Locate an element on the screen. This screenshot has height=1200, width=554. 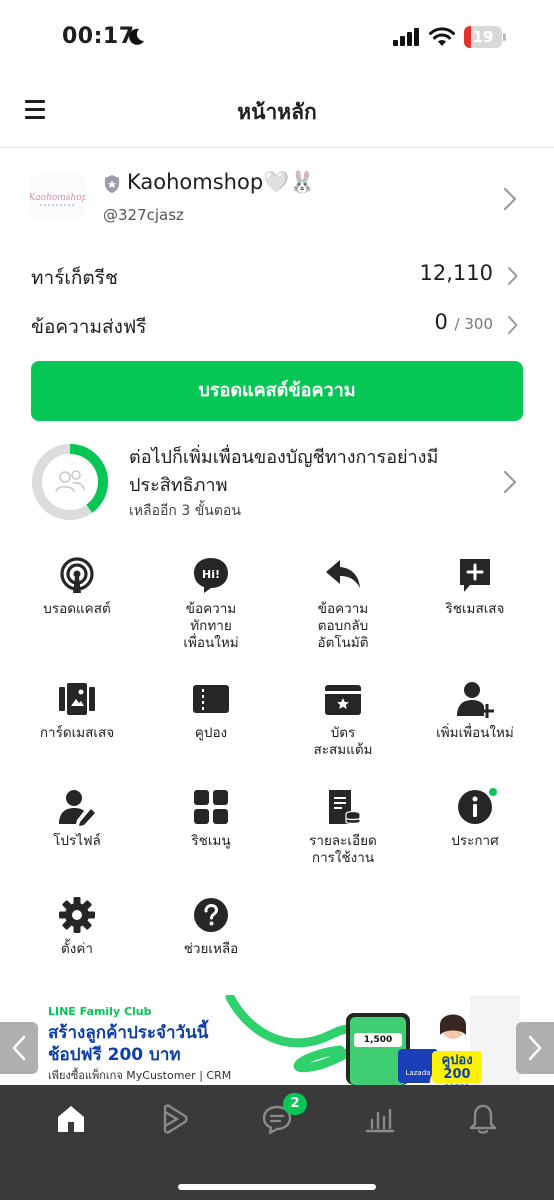
menu-item-greeting-message: Hi! ข้อความ ทักทาย เพื่อนใหม่ is located at coordinates (211, 604).